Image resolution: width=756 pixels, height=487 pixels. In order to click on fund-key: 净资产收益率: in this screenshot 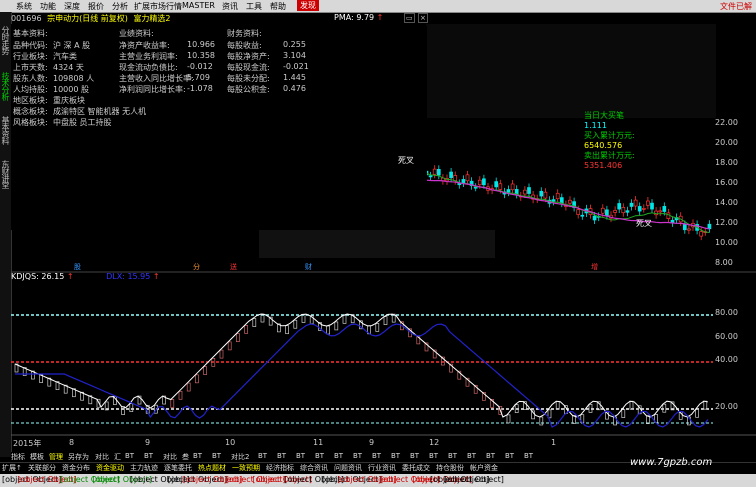, I will do `click(144, 45)`.